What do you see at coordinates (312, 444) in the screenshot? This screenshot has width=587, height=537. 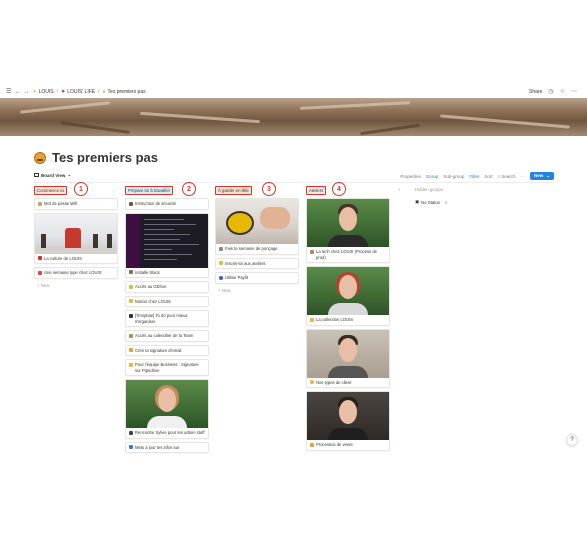 I see `chart-icon` at bounding box center [312, 444].